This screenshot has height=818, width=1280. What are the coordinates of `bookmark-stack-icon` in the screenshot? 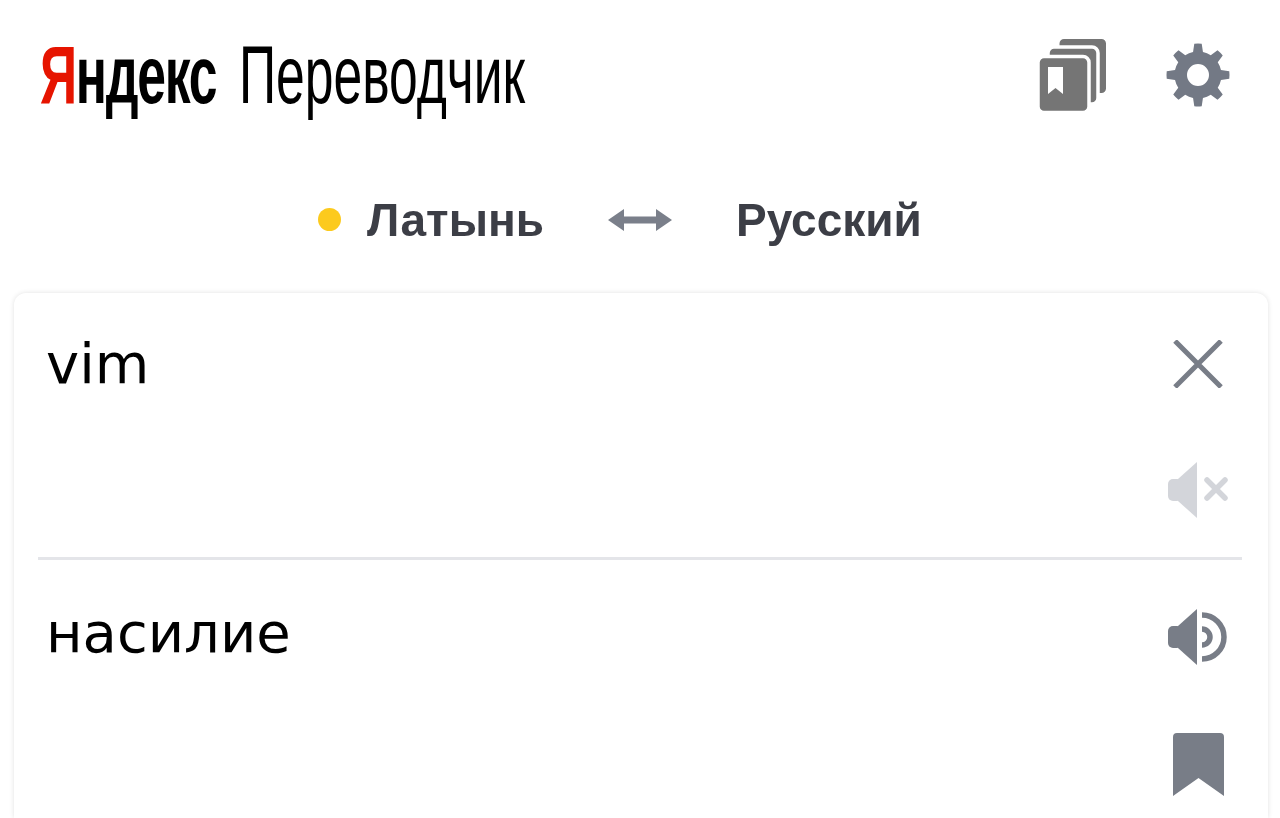 It's located at (1073, 75).